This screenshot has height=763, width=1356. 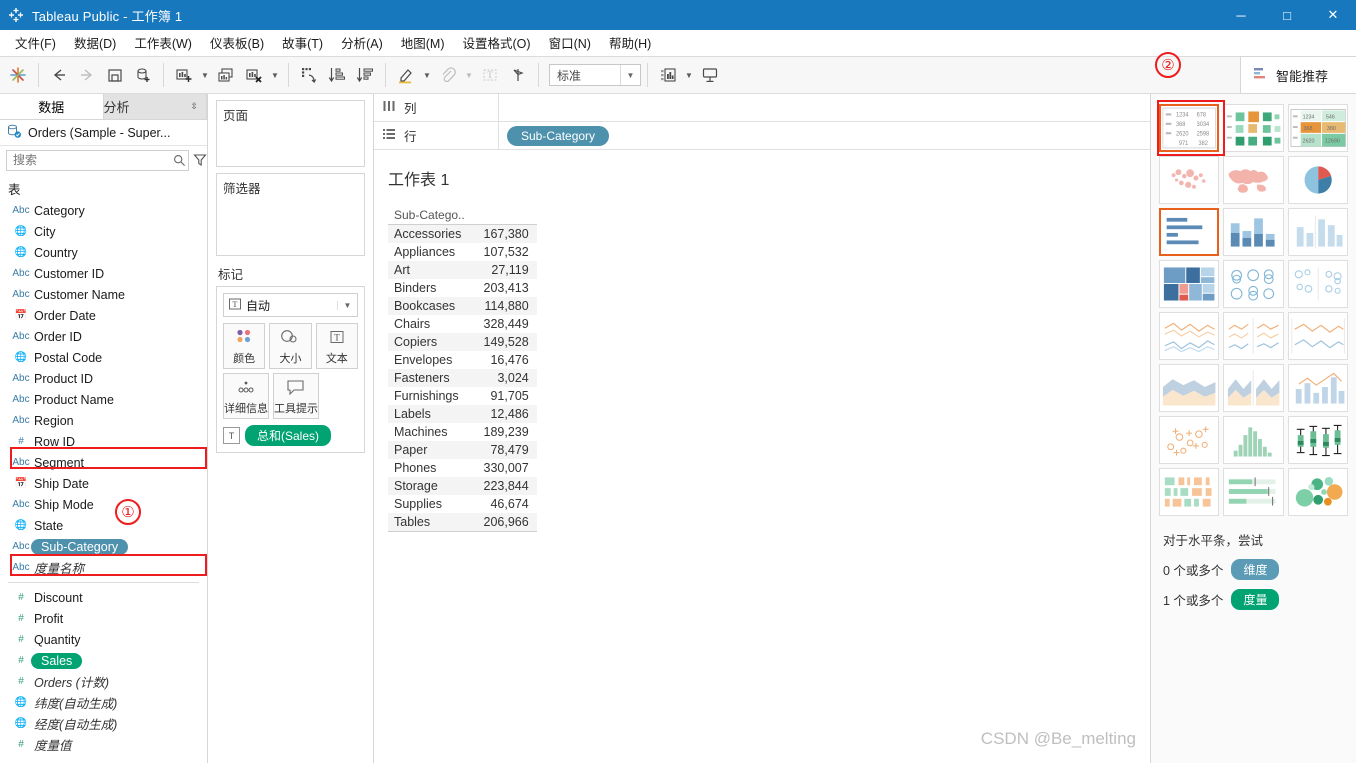 I want to click on show-me-lines-discrete, so click(x=1253, y=336).